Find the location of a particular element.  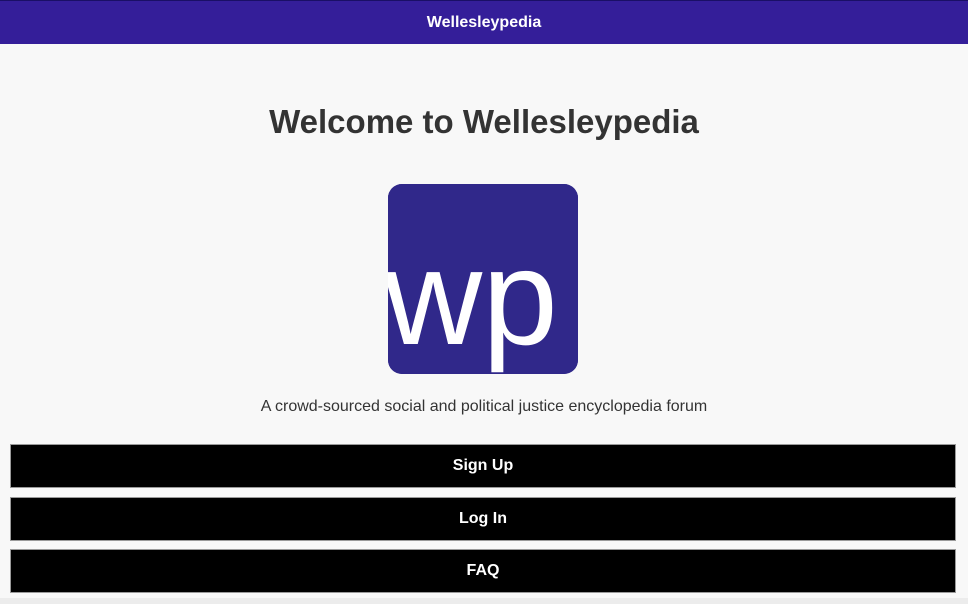

logo-text: wp is located at coordinates (473, 297).